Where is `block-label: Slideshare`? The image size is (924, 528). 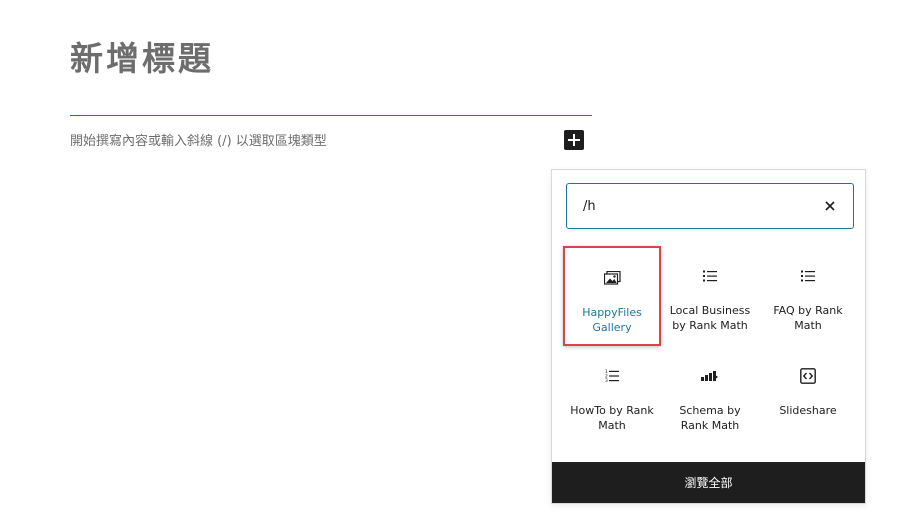 block-label: Slideshare is located at coordinates (808, 410).